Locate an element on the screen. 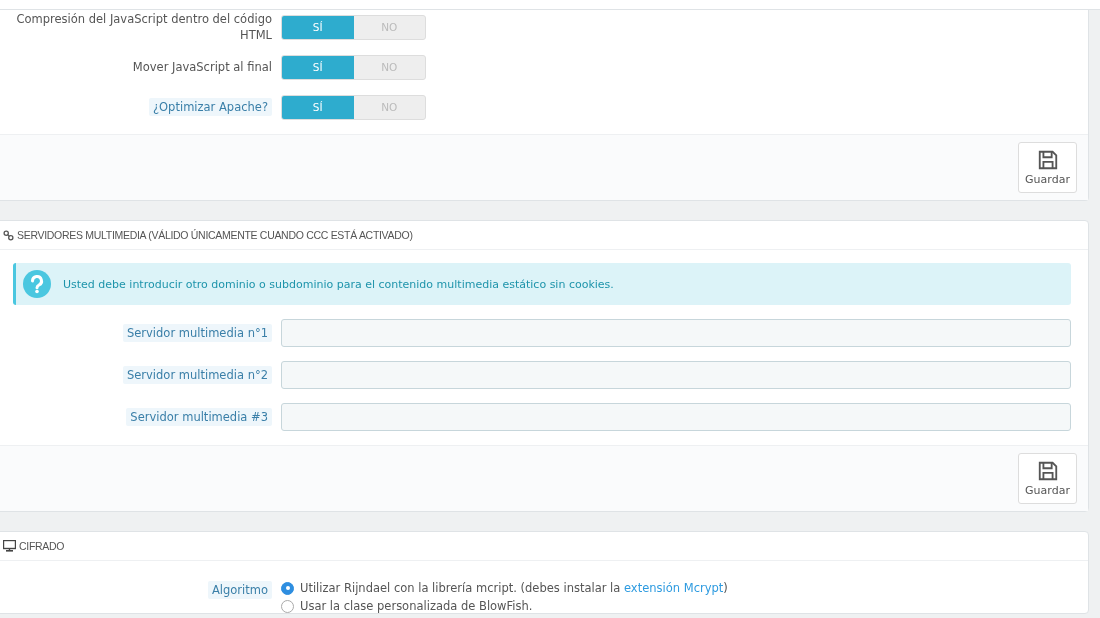 The height and width of the screenshot is (618, 1100). option-text: Usar la clase personalizada de BlowFish. is located at coordinates (416, 606).